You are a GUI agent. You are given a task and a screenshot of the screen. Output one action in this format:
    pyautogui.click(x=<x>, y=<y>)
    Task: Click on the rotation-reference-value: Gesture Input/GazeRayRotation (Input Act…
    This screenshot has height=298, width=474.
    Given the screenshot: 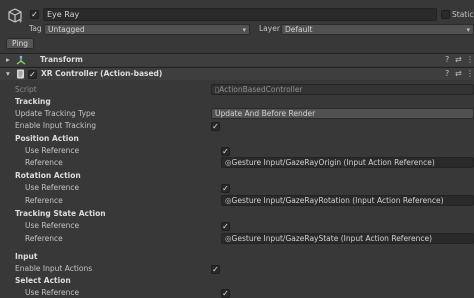 What is the action you would take?
    pyautogui.click(x=337, y=200)
    